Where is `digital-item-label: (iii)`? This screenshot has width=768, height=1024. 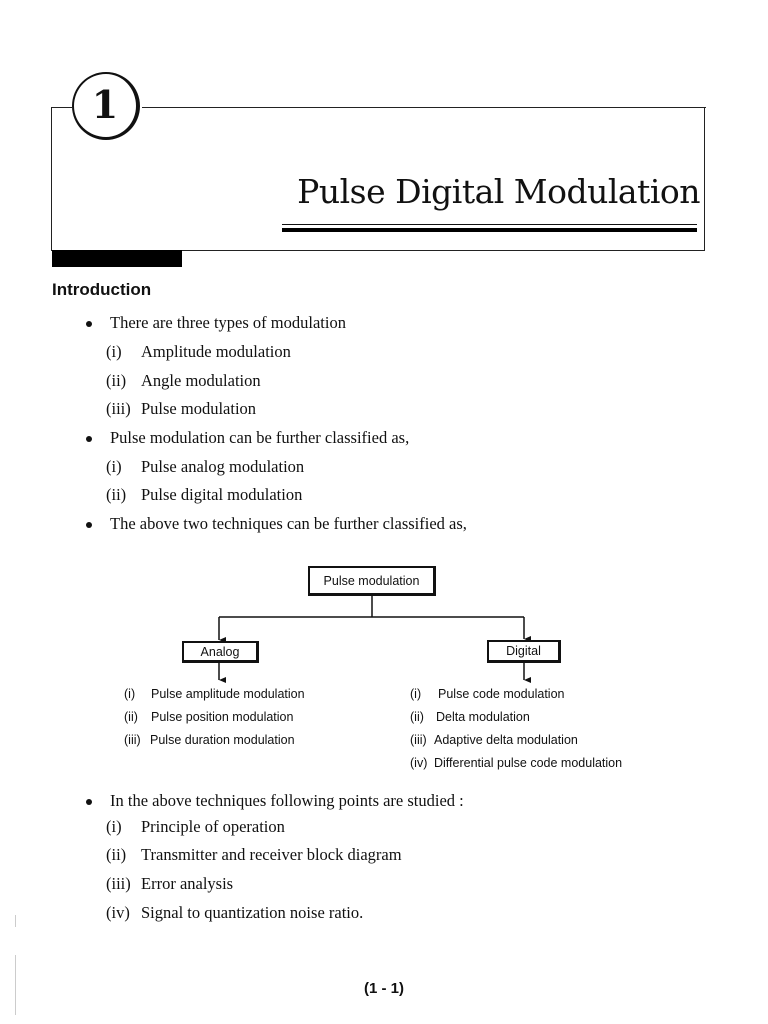 digital-item-label: (iii) is located at coordinates (418, 740).